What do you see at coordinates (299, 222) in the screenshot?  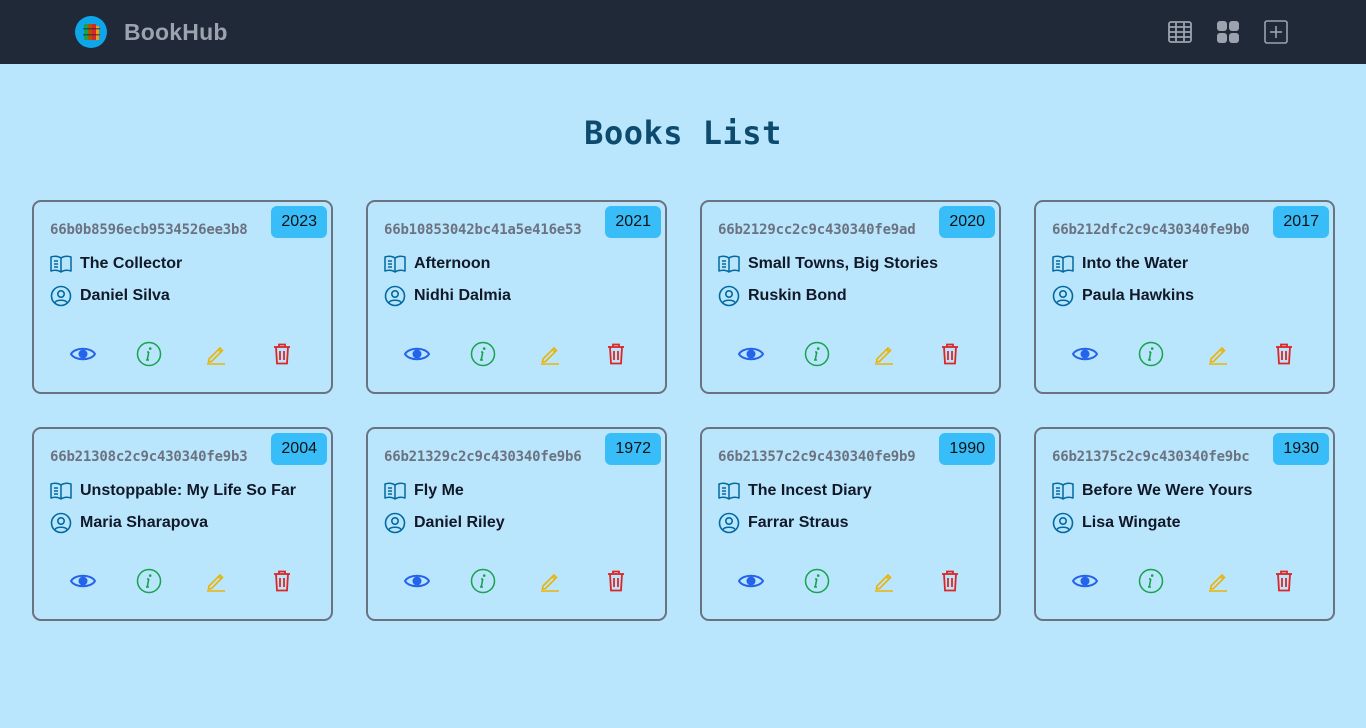 I see `year-badge: 2023` at bounding box center [299, 222].